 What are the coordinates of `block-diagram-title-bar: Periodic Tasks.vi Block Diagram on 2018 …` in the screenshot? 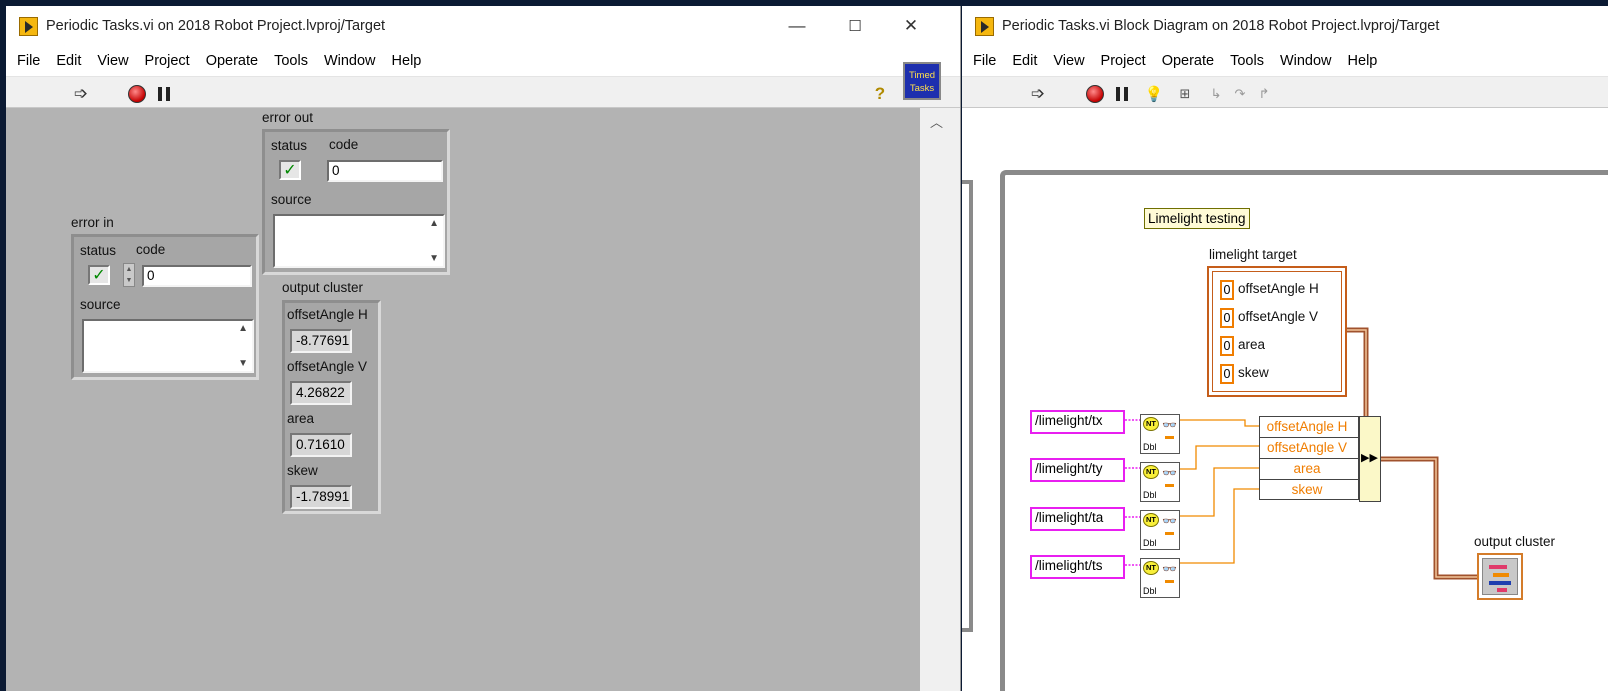 It's located at (1285, 26).